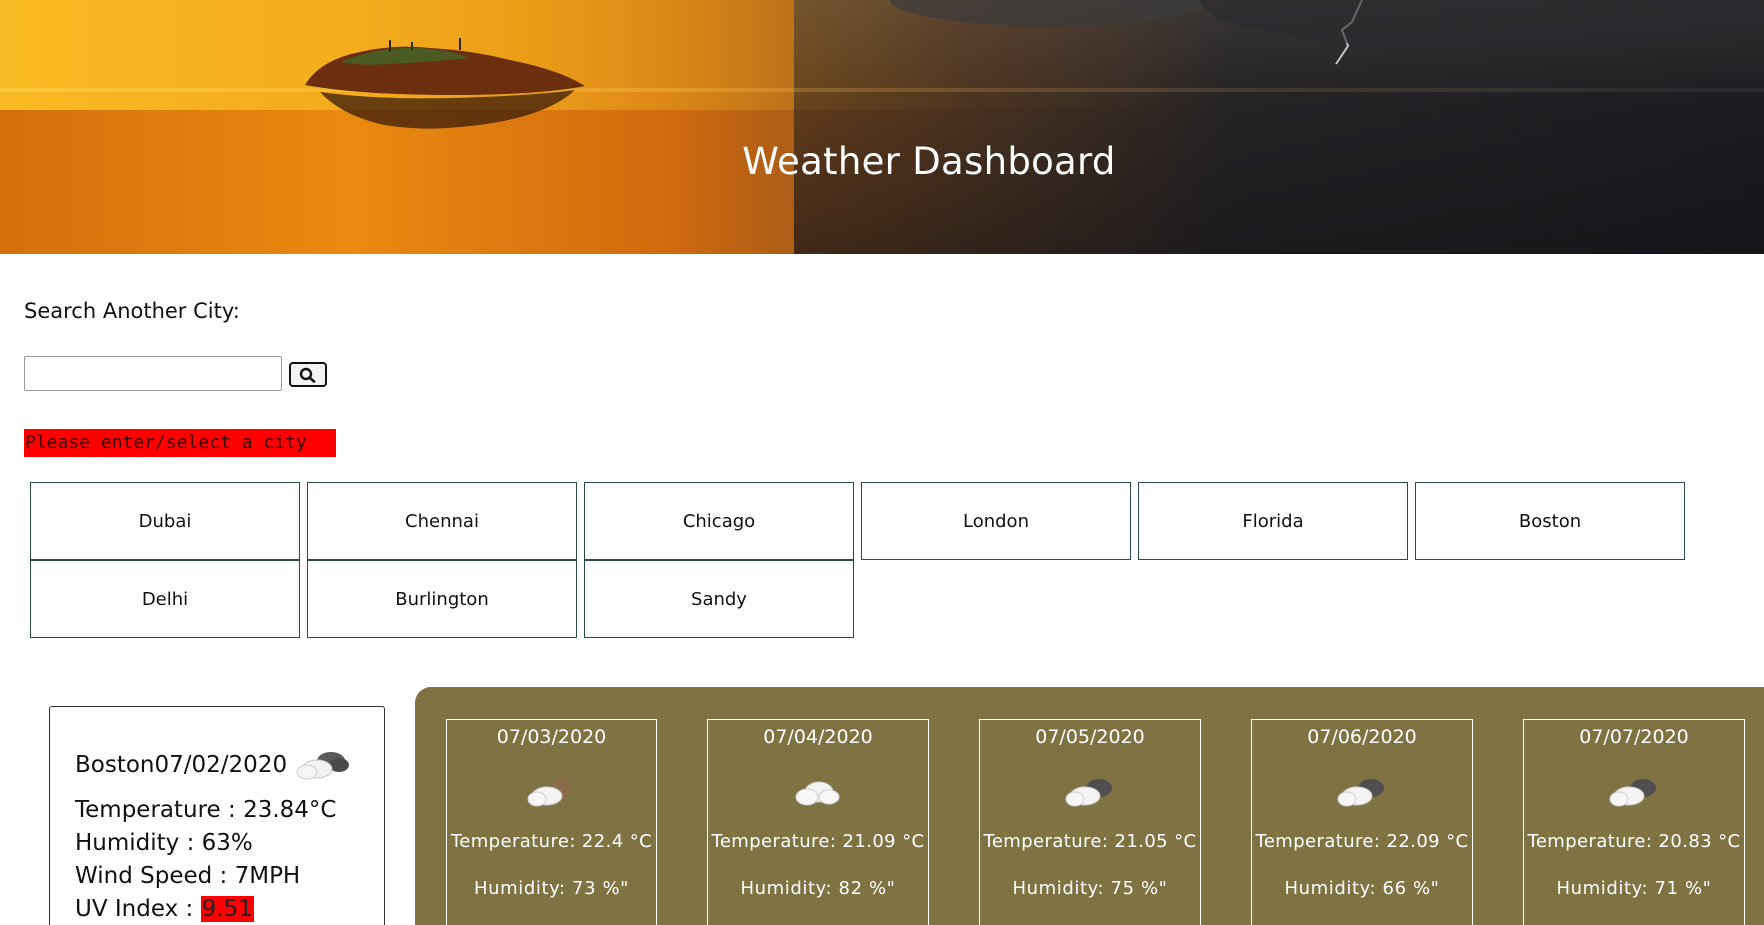 The image size is (1764, 925). Describe the element at coordinates (551, 888) in the screenshot. I see `forecast-humidity: Humidity: 73 %"` at that location.